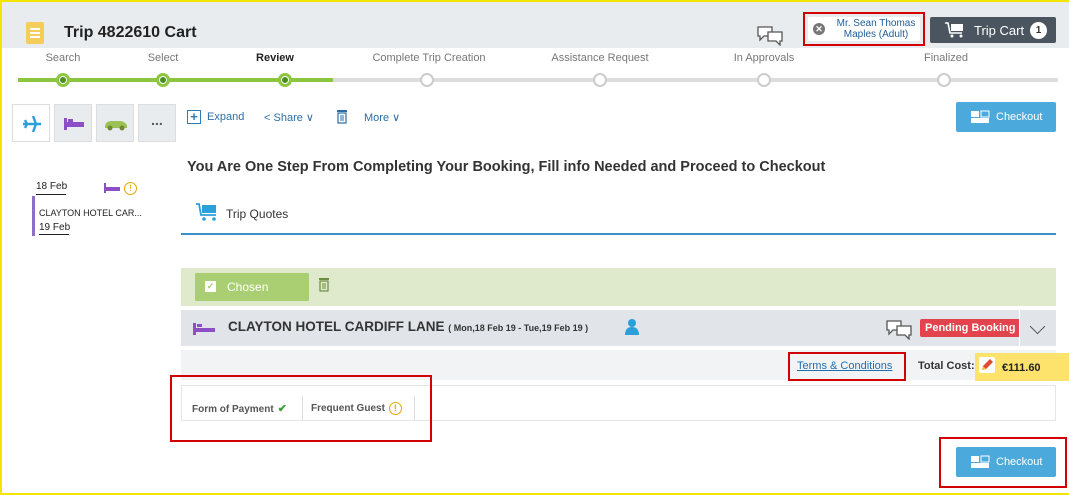 Image resolution: width=1069 pixels, height=495 pixels. I want to click on step-dot-search, so click(63, 80).